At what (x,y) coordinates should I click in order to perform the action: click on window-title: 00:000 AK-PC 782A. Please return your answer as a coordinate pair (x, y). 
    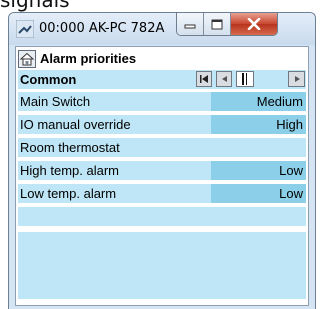
    Looking at the image, I should click on (102, 28).